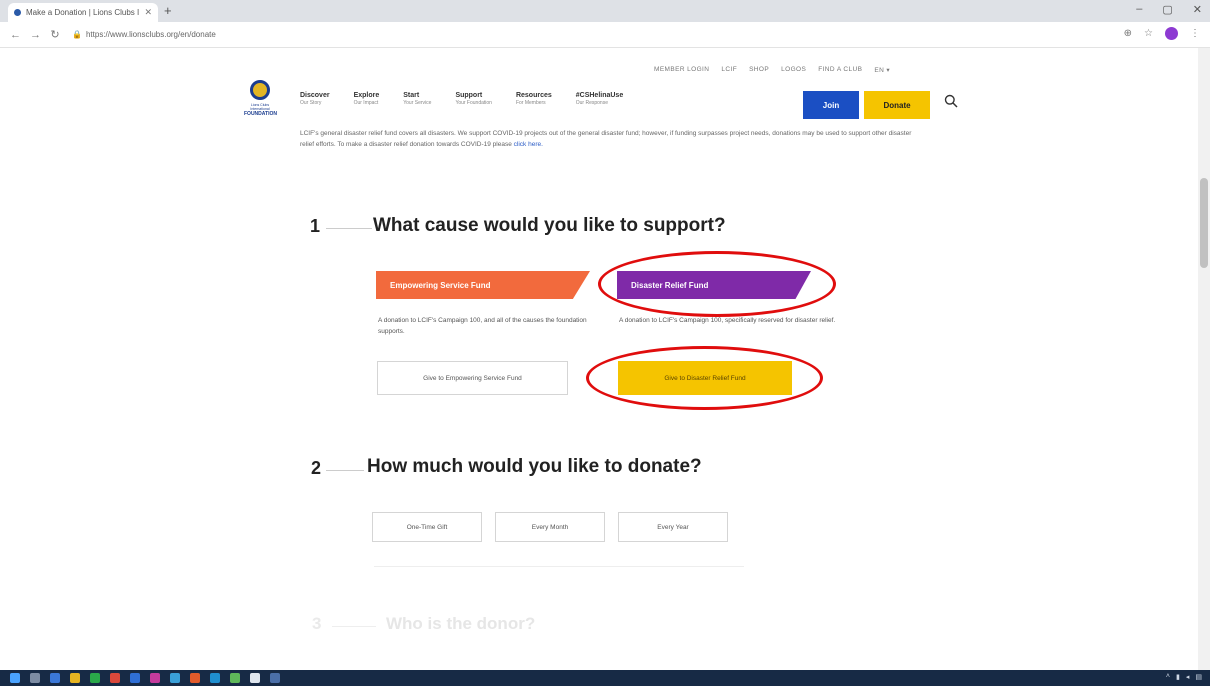 This screenshot has width=1210, height=686. Describe the element at coordinates (1148, 33) in the screenshot. I see `bookmark-star-icon: ☆` at that location.